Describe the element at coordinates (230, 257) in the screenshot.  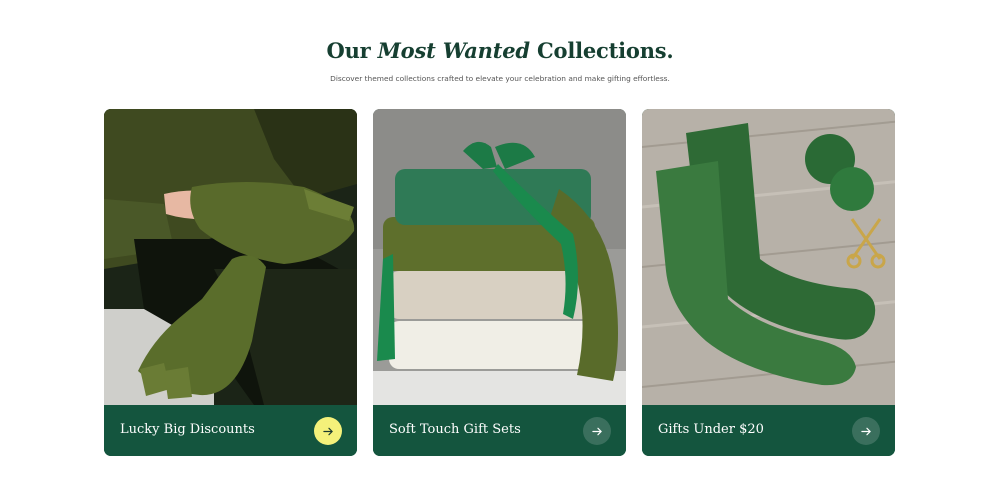
I see `collection-image-gloves` at that location.